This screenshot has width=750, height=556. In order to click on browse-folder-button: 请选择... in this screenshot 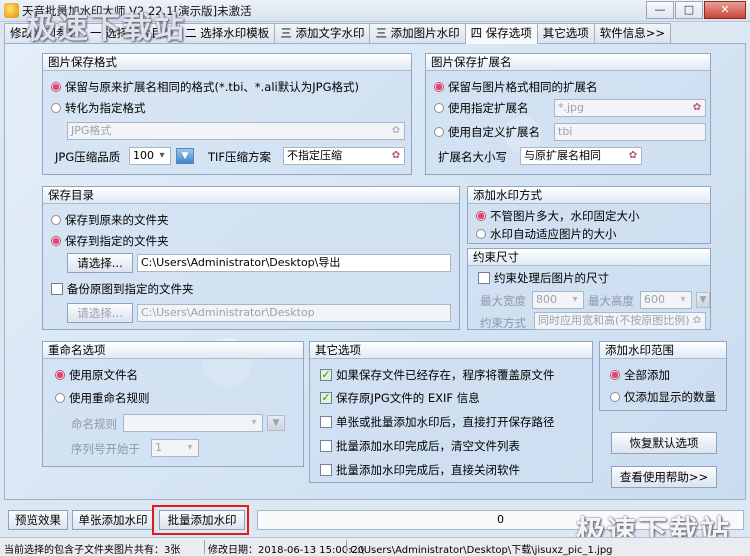, I will do `click(100, 263)`.